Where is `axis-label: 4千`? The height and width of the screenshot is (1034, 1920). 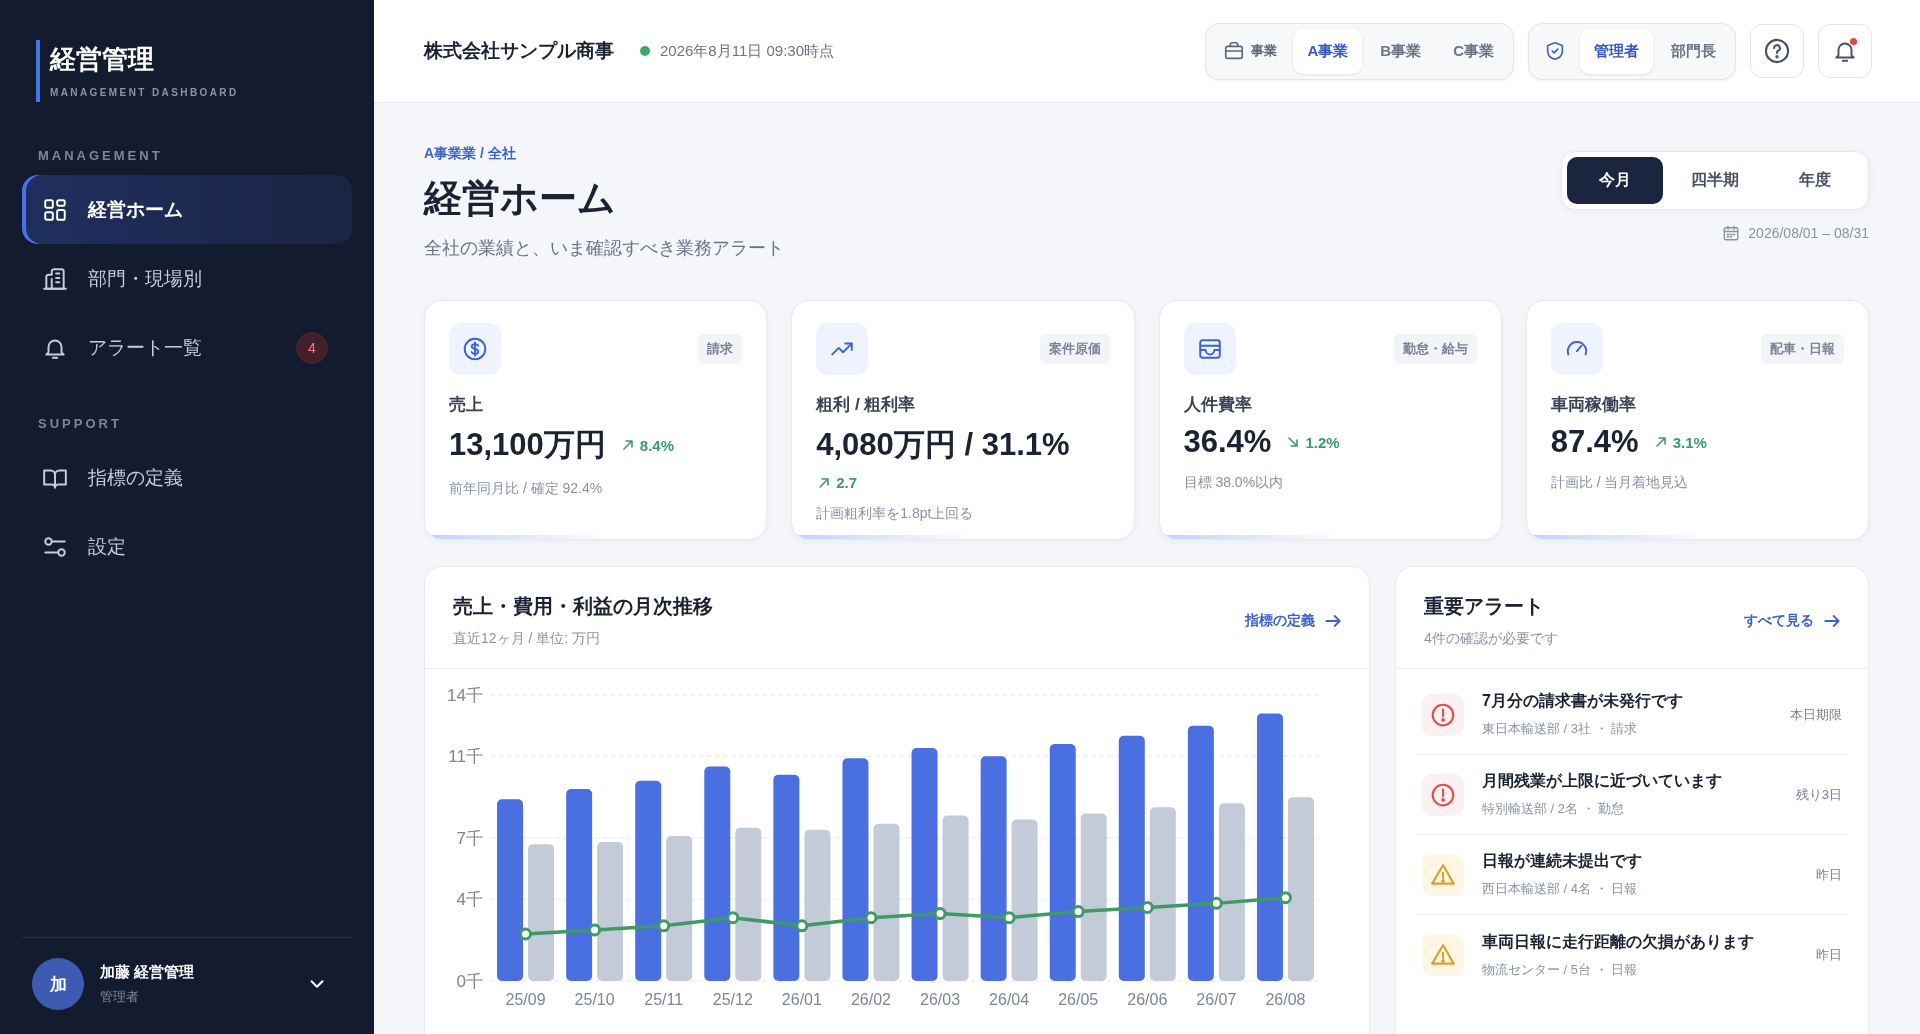 axis-label: 4千 is located at coordinates (469, 900).